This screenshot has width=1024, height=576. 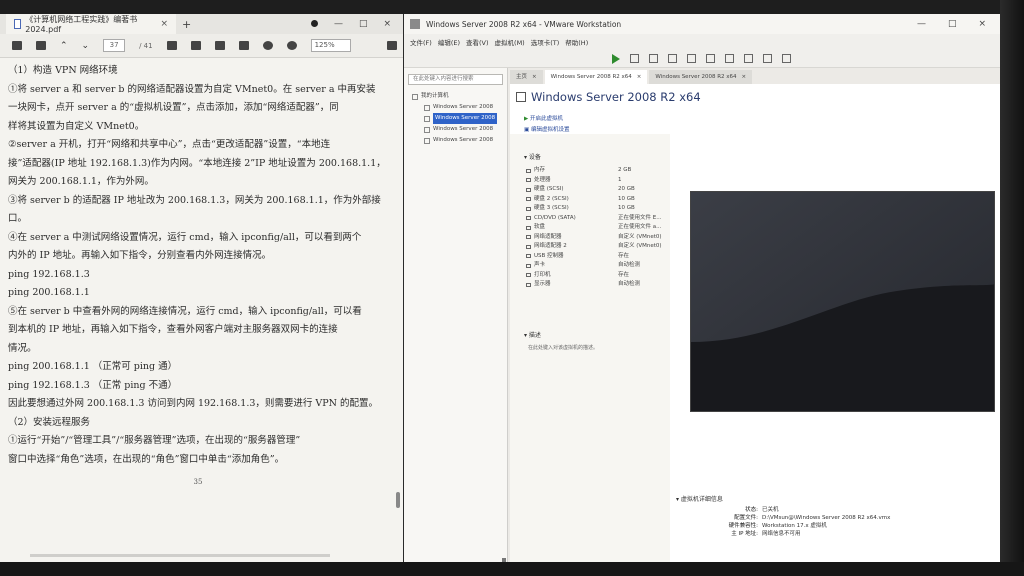 What do you see at coordinates (243, 45) in the screenshot?
I see `rotate-icon` at bounding box center [243, 45].